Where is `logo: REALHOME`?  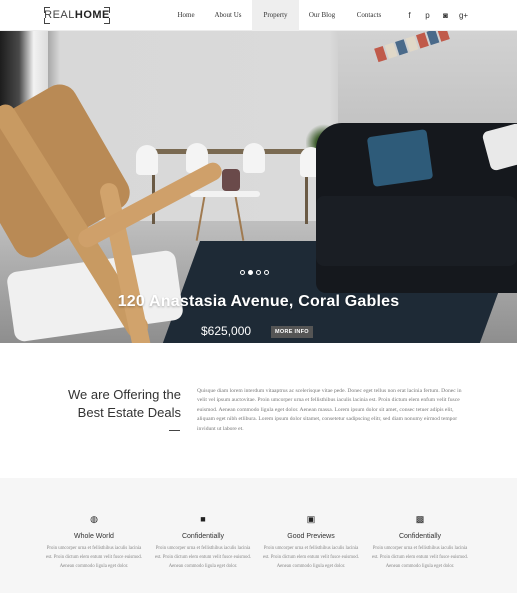
logo: REALHOME is located at coordinates (77, 15).